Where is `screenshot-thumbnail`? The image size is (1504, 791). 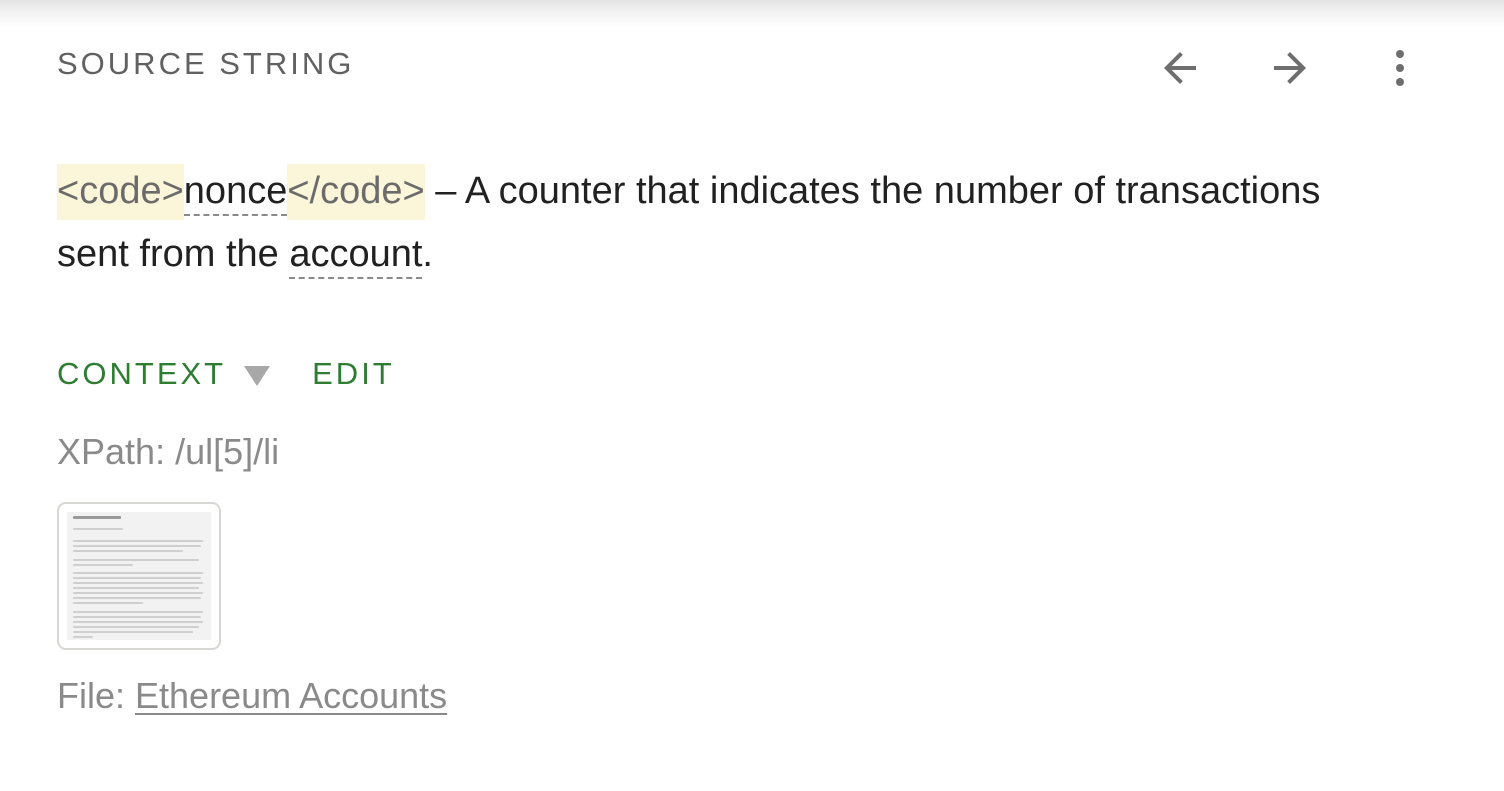 screenshot-thumbnail is located at coordinates (139, 576).